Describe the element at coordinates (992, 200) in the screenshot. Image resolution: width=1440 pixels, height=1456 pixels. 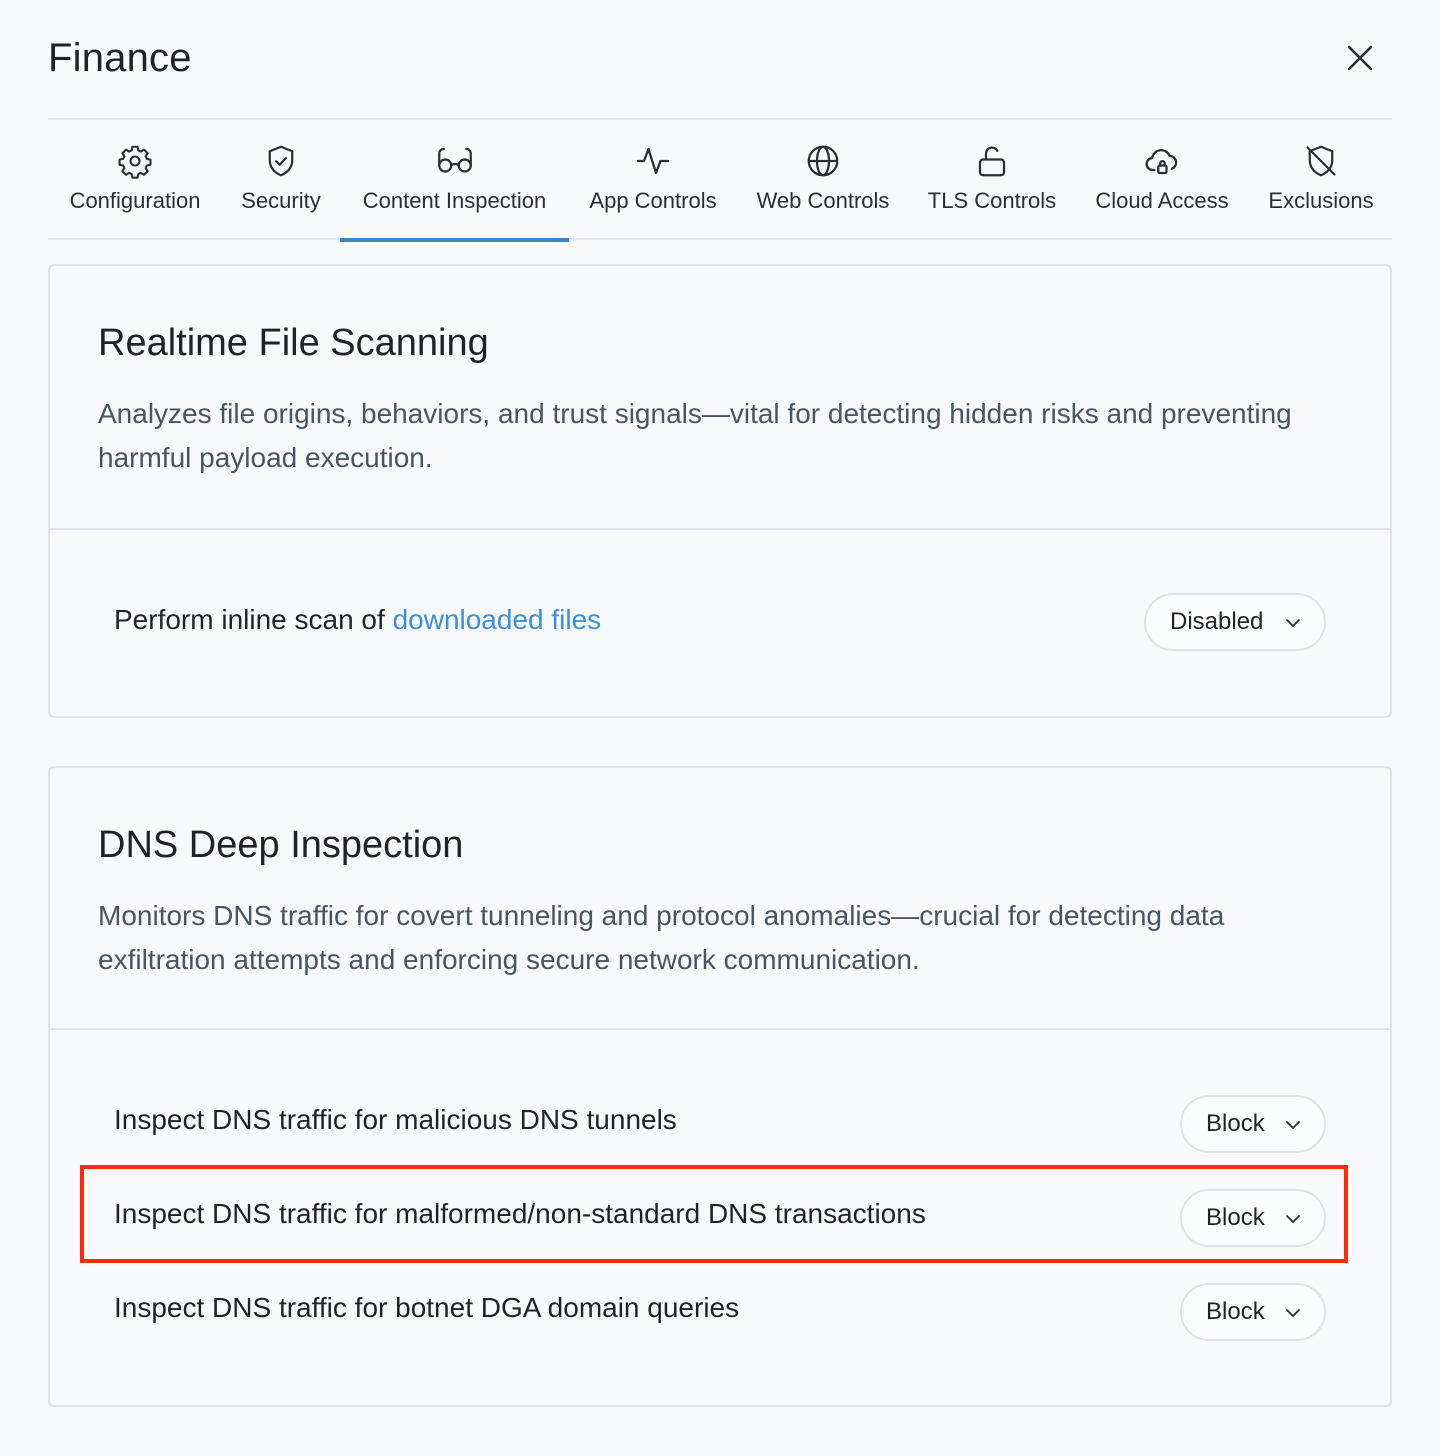
I see `tab-label: TLS Controls` at that location.